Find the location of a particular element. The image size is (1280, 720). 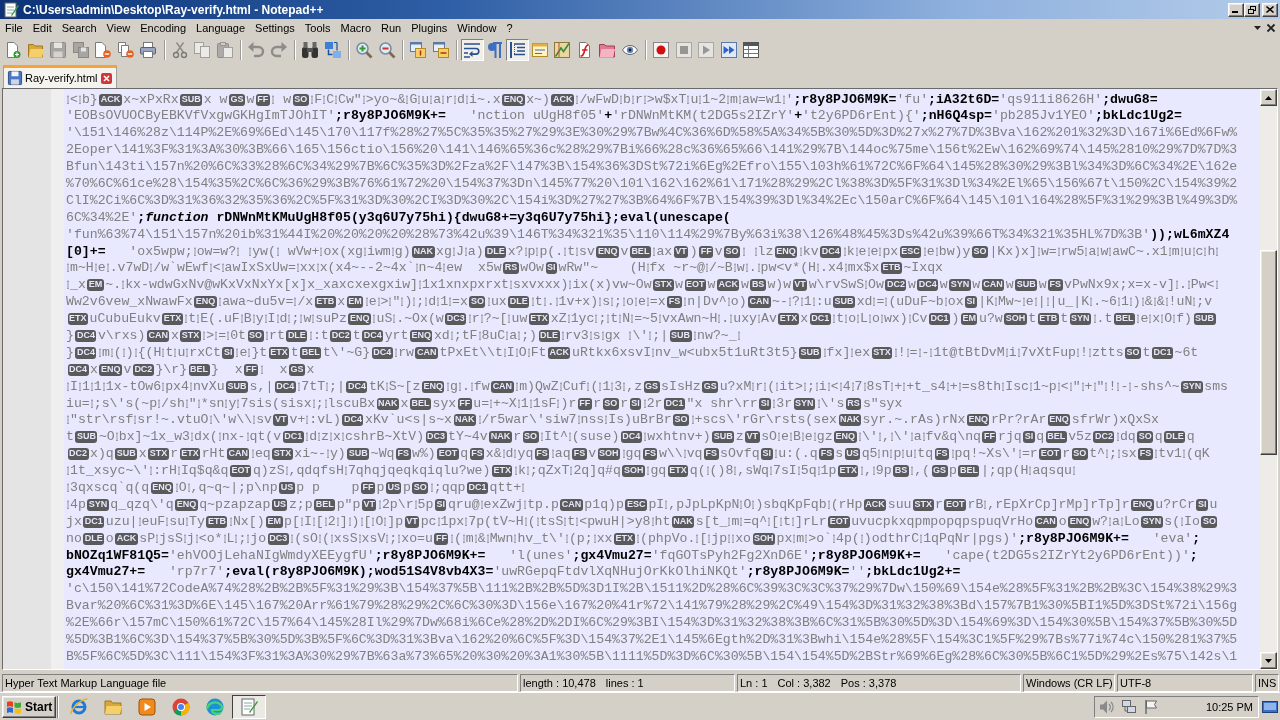

menu-item: Settings is located at coordinates (275, 28).